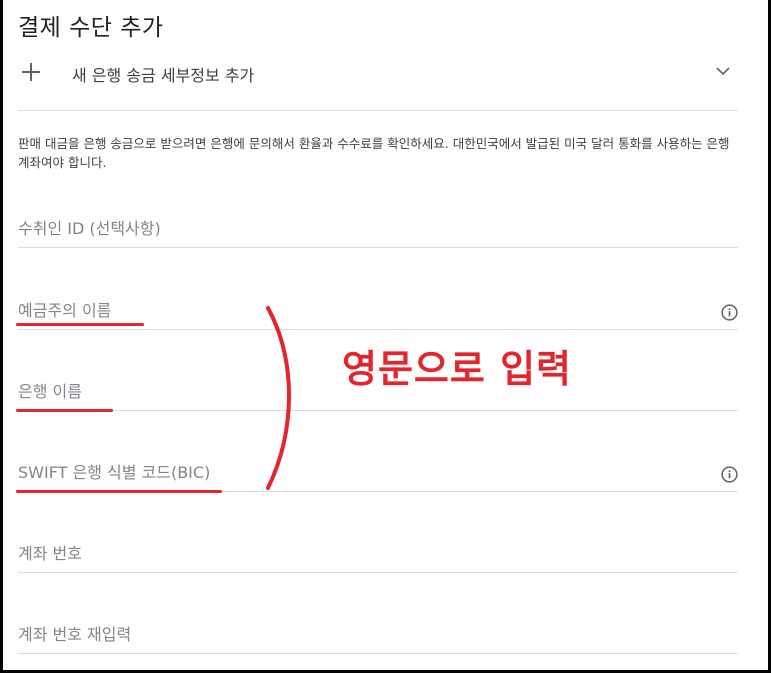 This screenshot has height=673, width=771. Describe the element at coordinates (163, 75) in the screenshot. I see `add-bank-transfer-label: 새 은행 송금 세부정보 추가` at that location.